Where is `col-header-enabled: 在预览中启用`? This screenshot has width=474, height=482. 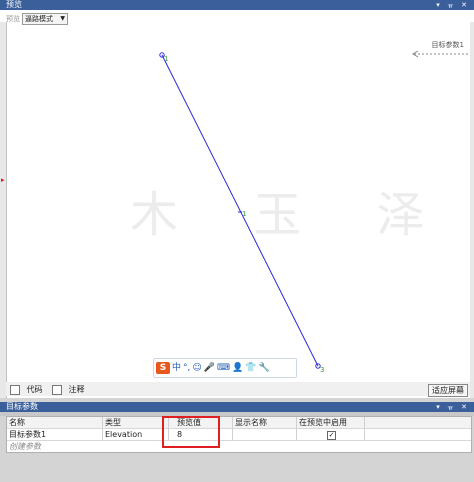
col-header-enabled: 在预览中启用 is located at coordinates (331, 422).